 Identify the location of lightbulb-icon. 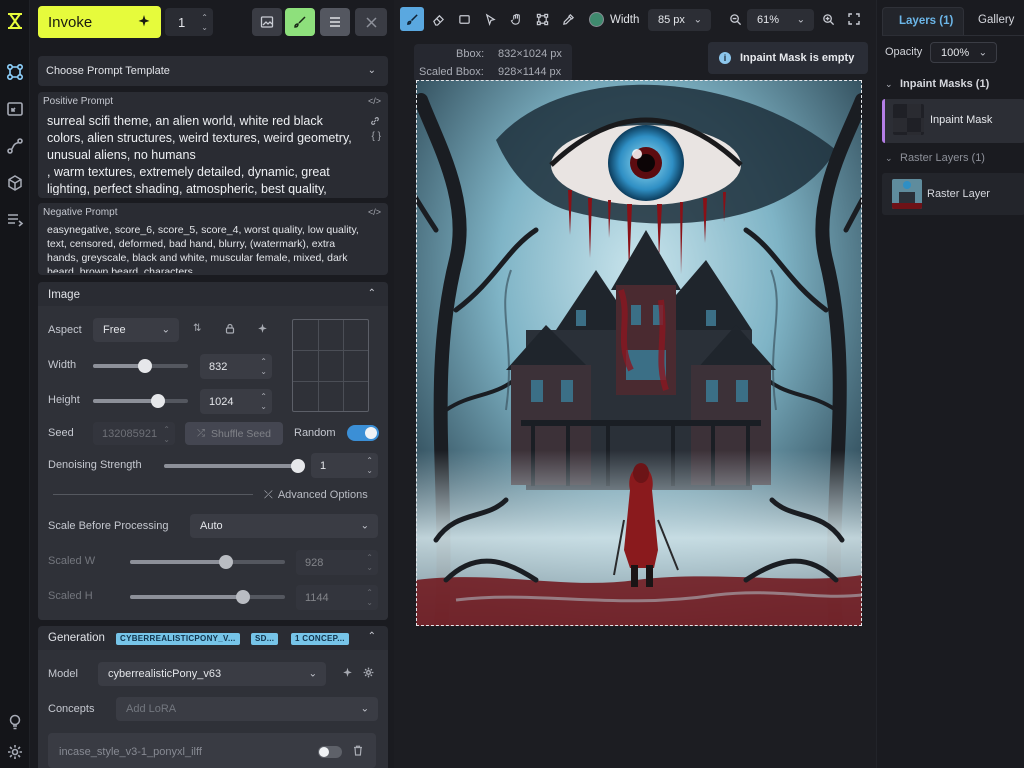
(15, 722).